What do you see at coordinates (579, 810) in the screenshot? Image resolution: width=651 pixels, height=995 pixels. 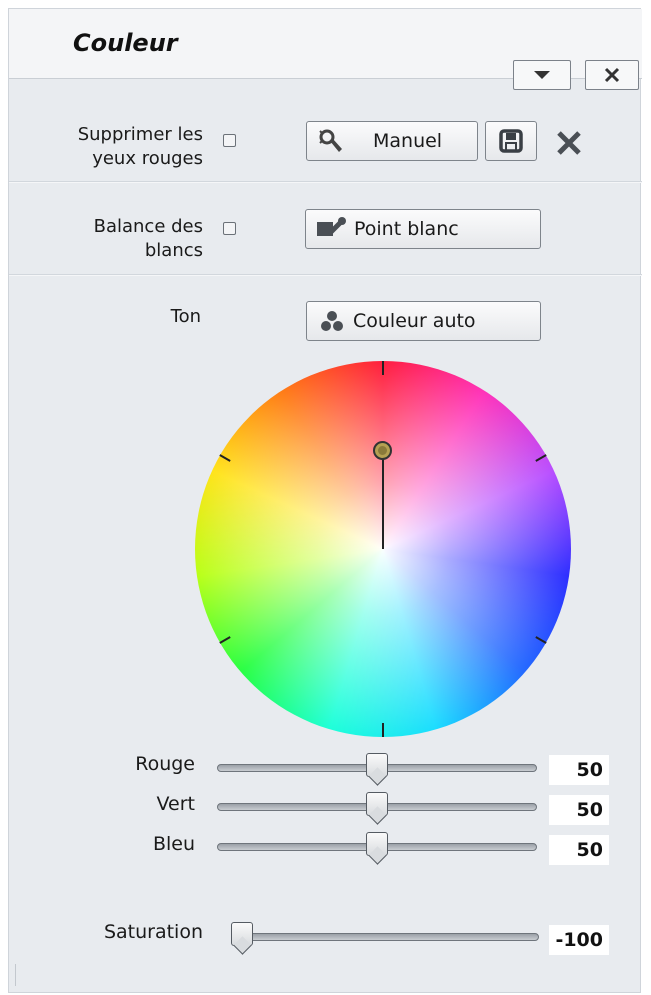 I see `green-value: 50` at bounding box center [579, 810].